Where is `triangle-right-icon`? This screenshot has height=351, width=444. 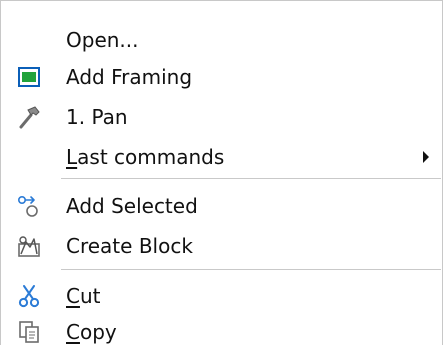 triangle-right-icon is located at coordinates (426, 157).